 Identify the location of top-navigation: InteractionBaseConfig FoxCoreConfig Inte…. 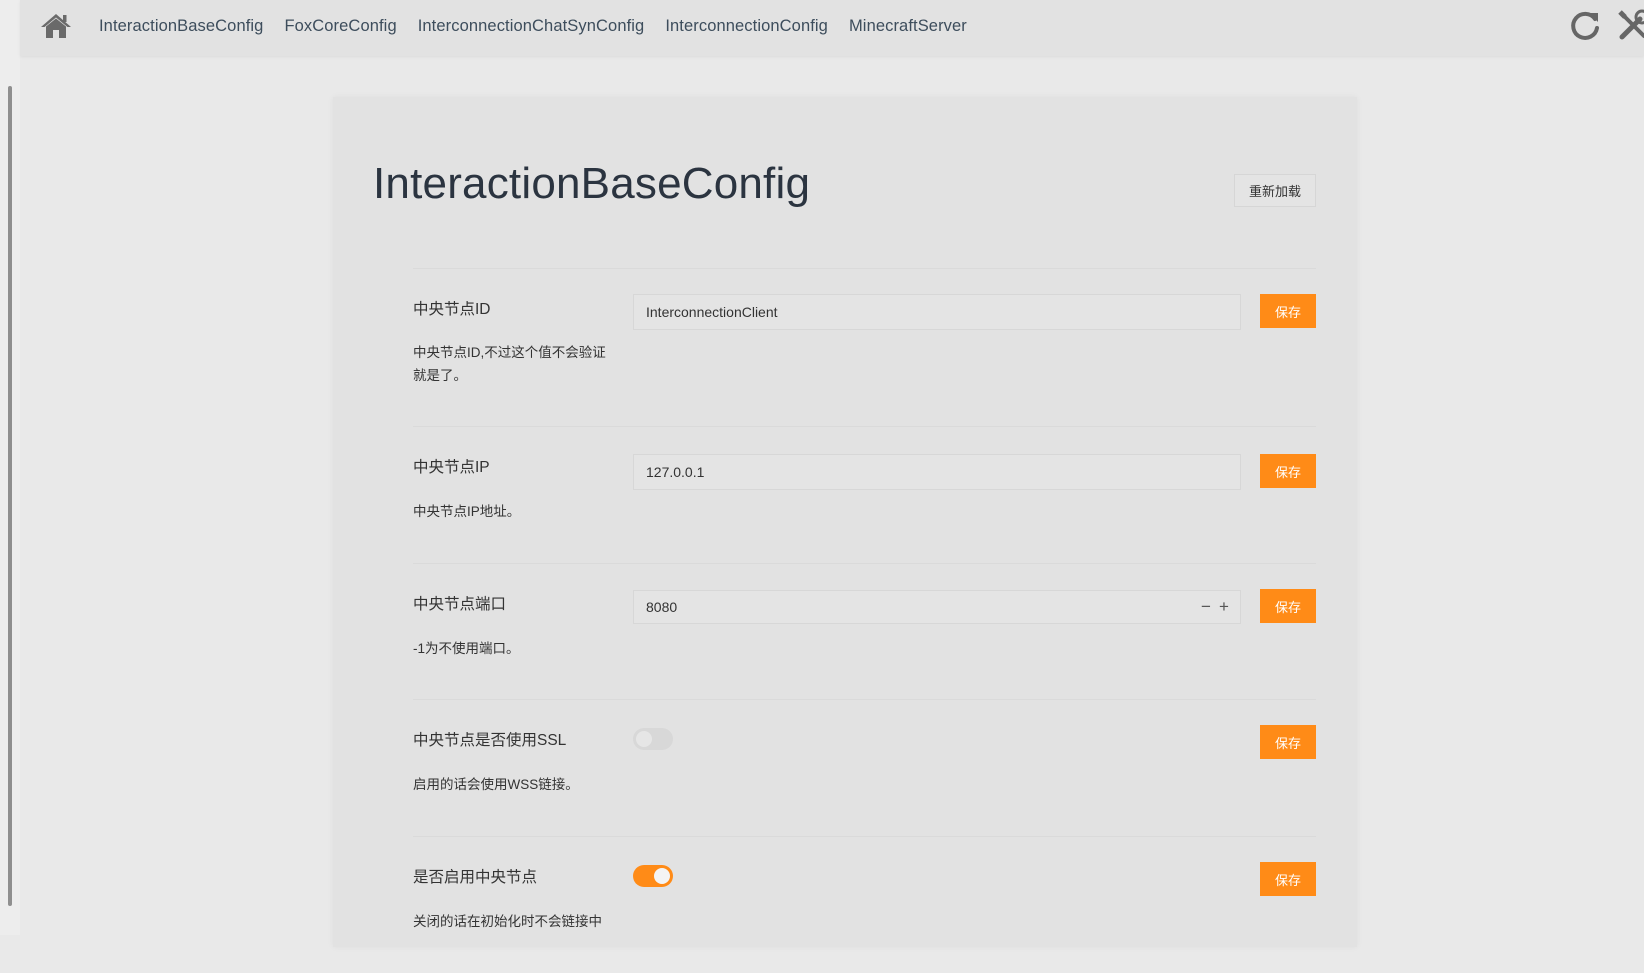
(832, 28).